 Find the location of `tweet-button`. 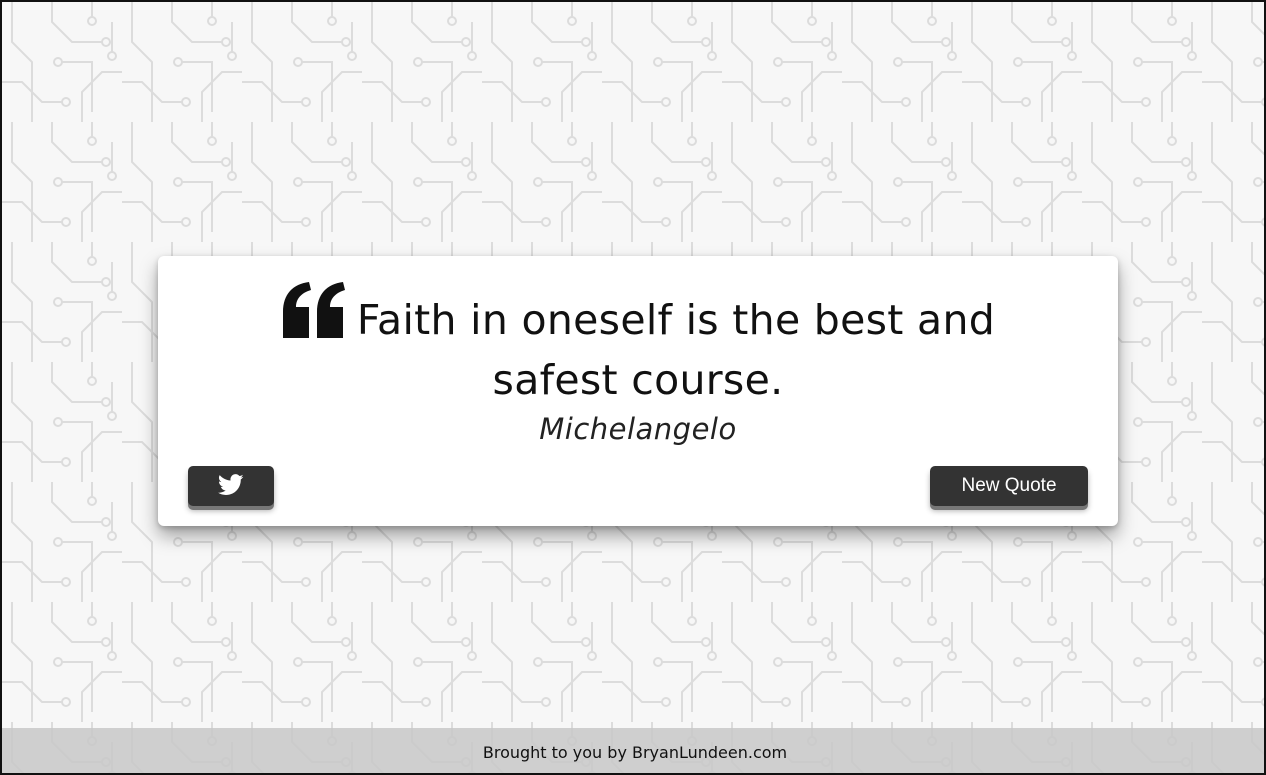

tweet-button is located at coordinates (231, 486).